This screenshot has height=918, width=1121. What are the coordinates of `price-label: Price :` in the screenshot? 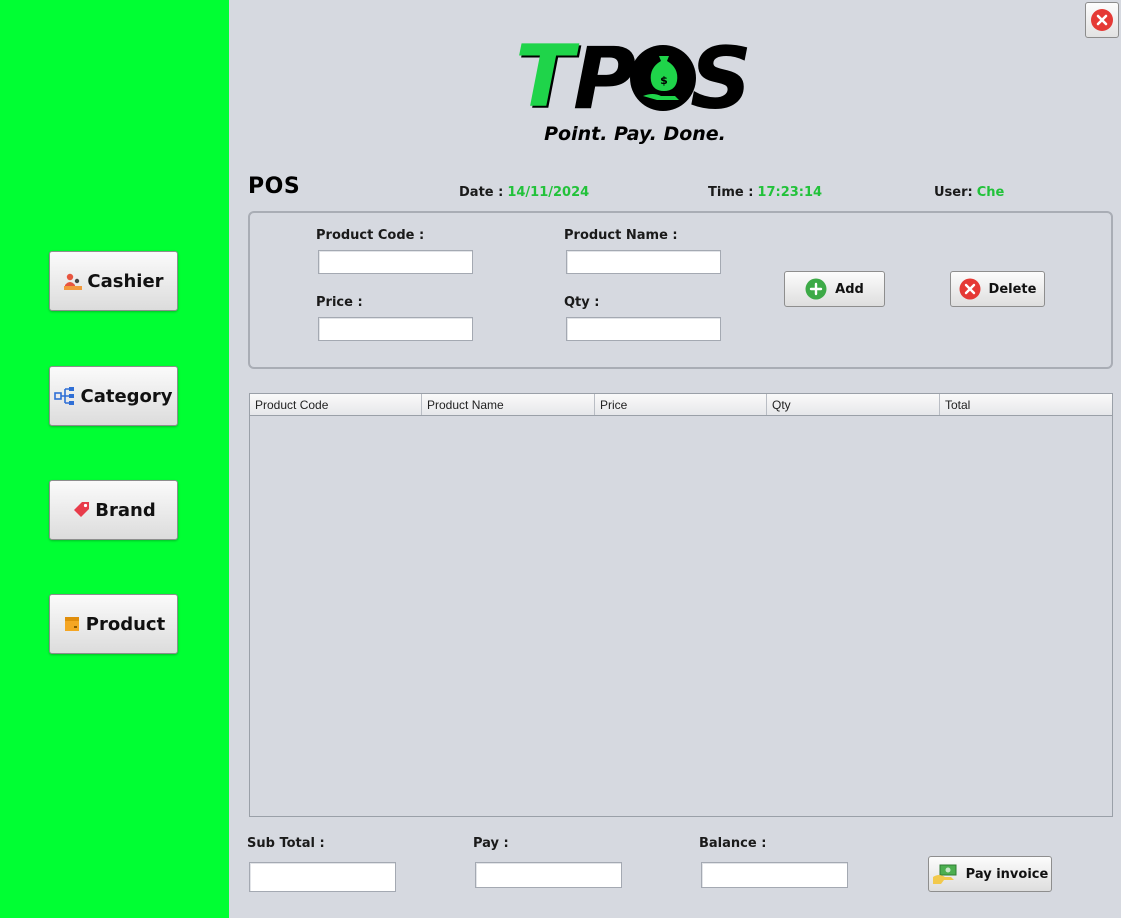 It's located at (339, 302).